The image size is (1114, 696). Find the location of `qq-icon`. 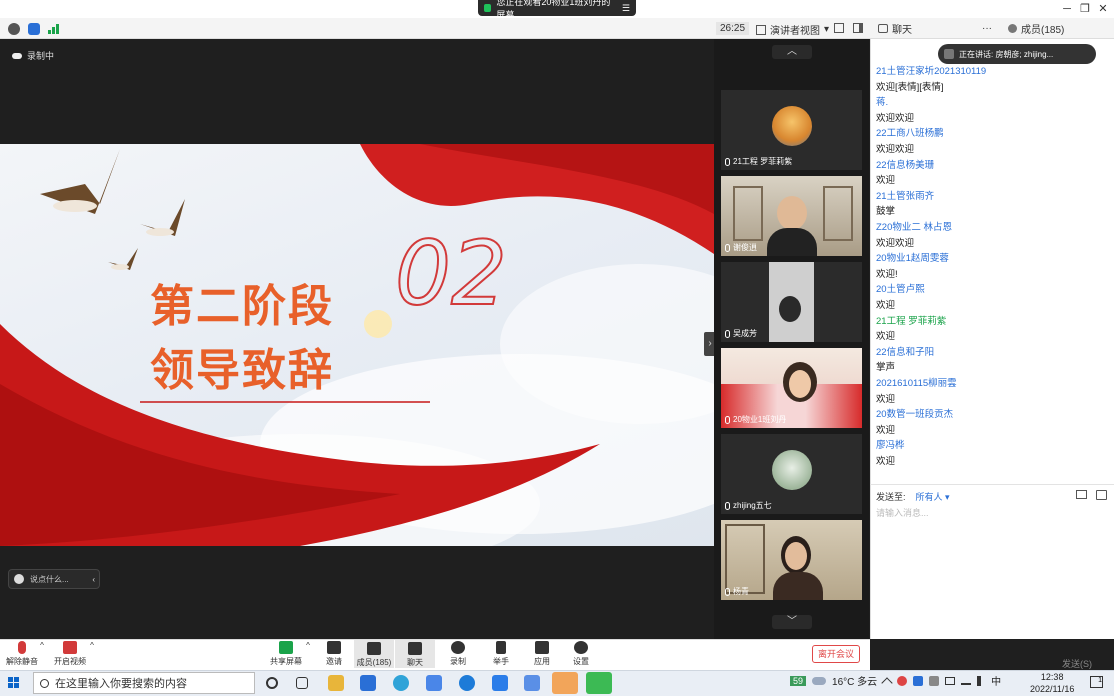

qq-icon is located at coordinates (565, 683).